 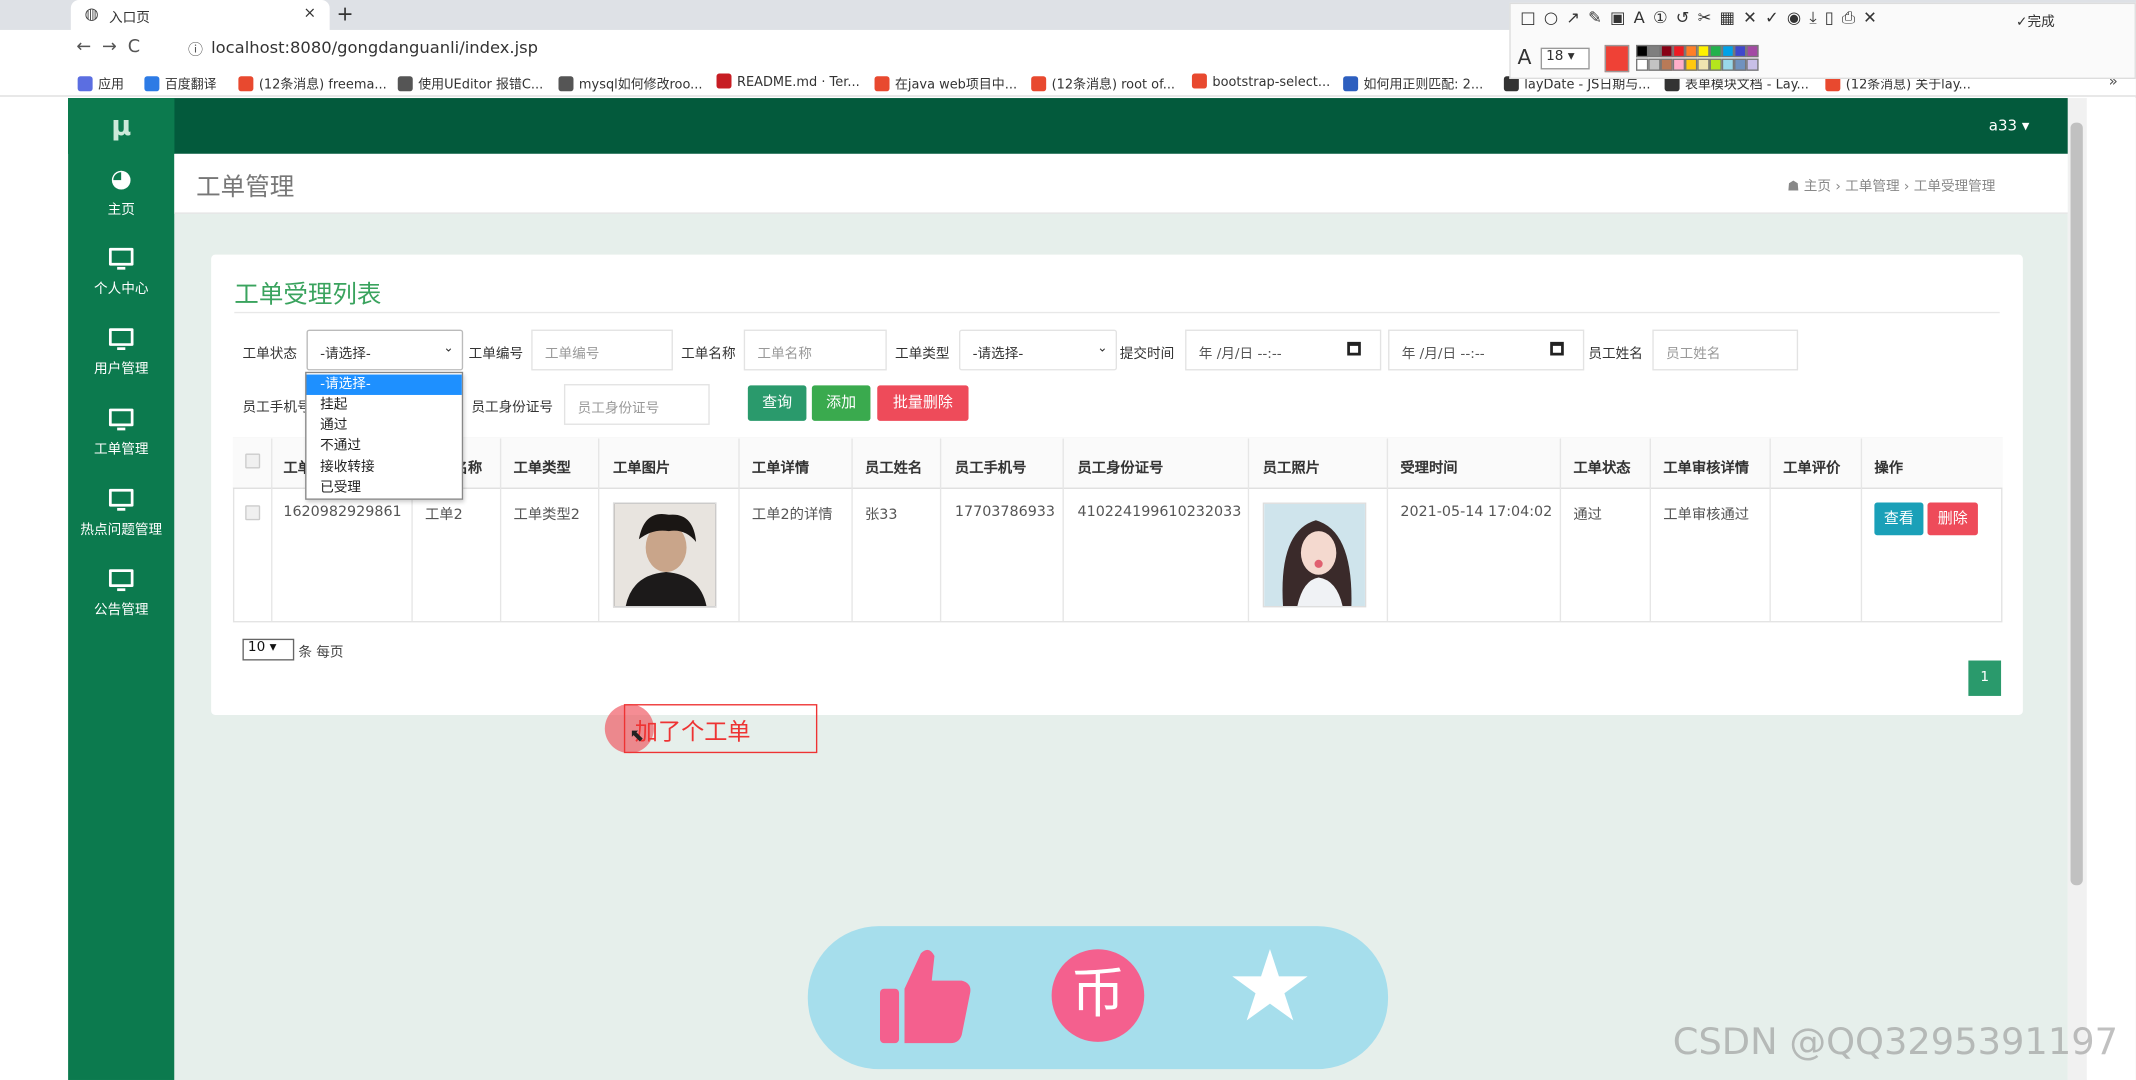 I want to click on nav-buttons: ←→C, so click(x=113, y=47).